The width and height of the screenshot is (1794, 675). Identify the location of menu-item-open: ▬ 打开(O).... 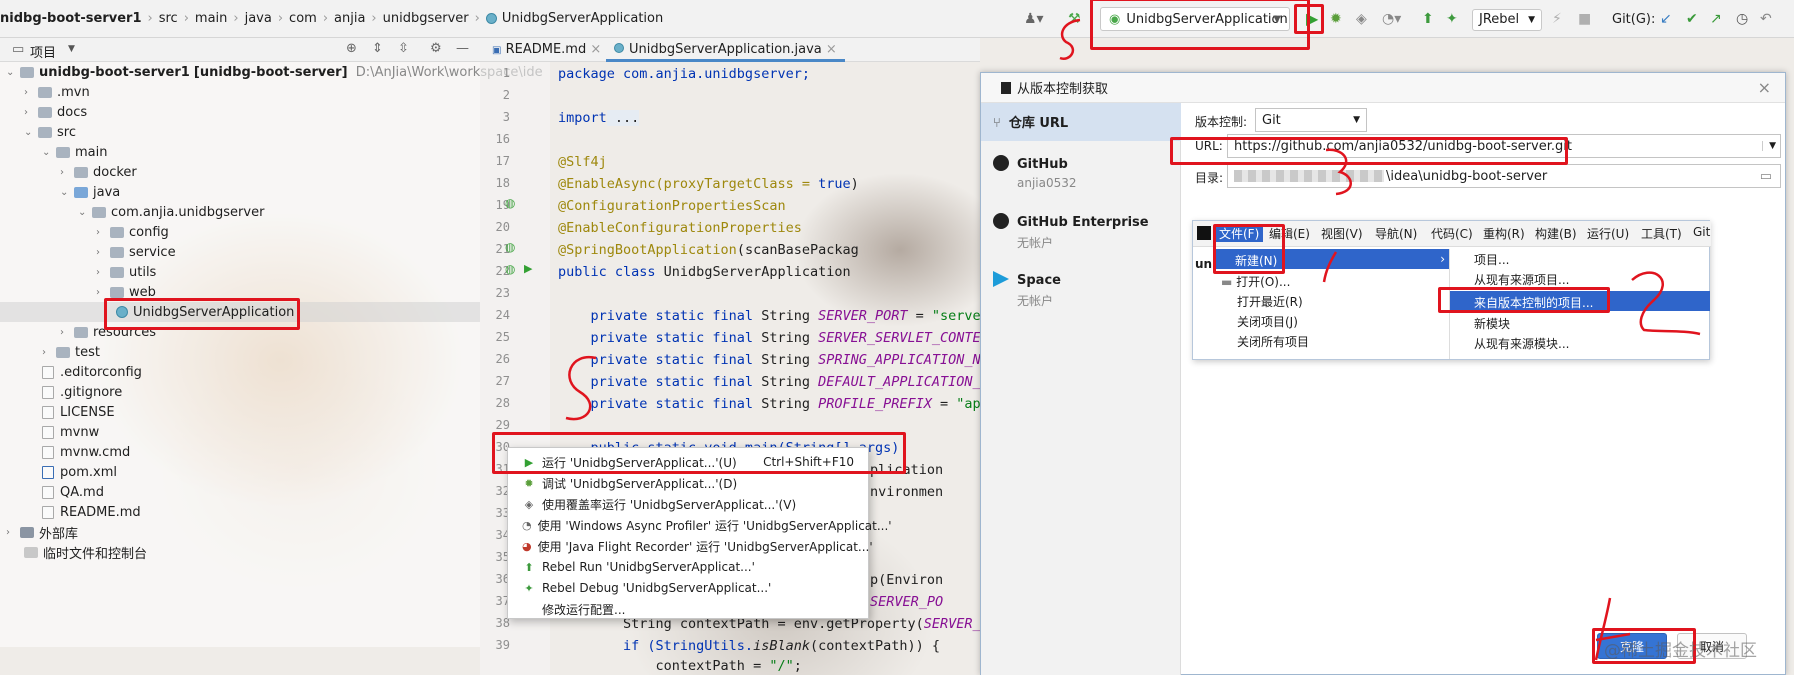
(1255, 281).